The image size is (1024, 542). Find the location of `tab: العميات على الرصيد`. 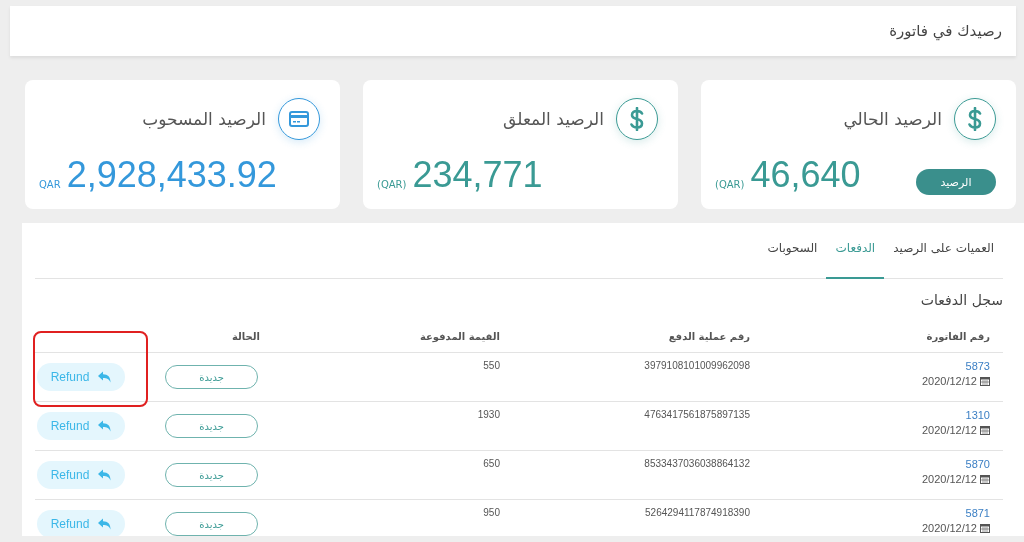

tab: العميات على الرصيد is located at coordinates (943, 258).